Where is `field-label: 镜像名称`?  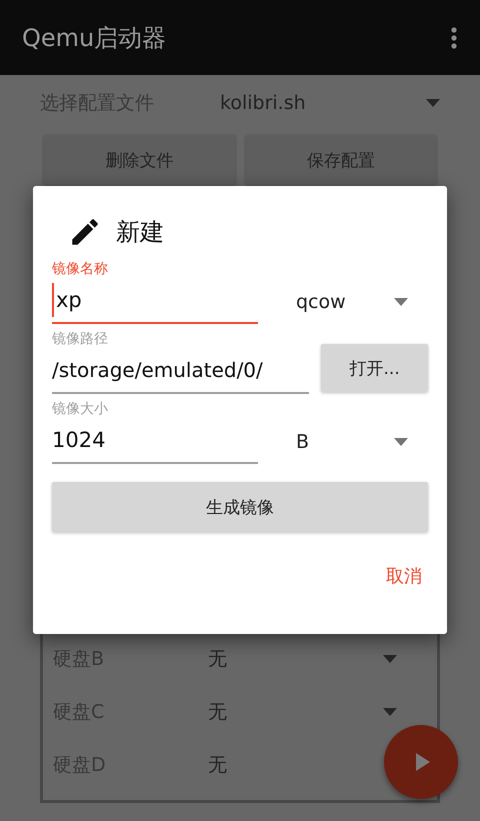 field-label: 镜像名称 is located at coordinates (80, 269).